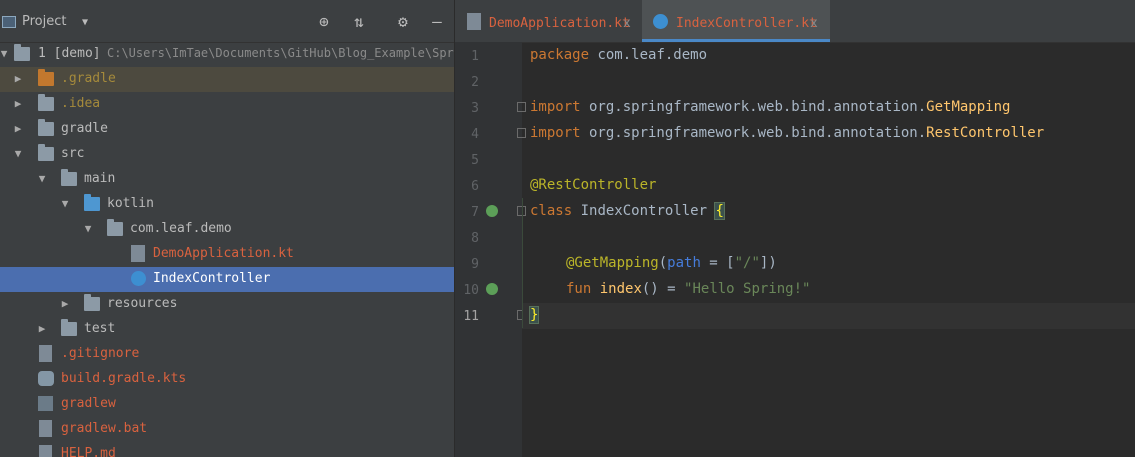 The height and width of the screenshot is (457, 1135). I want to click on tree-item-help: HELP.md, so click(227, 449).